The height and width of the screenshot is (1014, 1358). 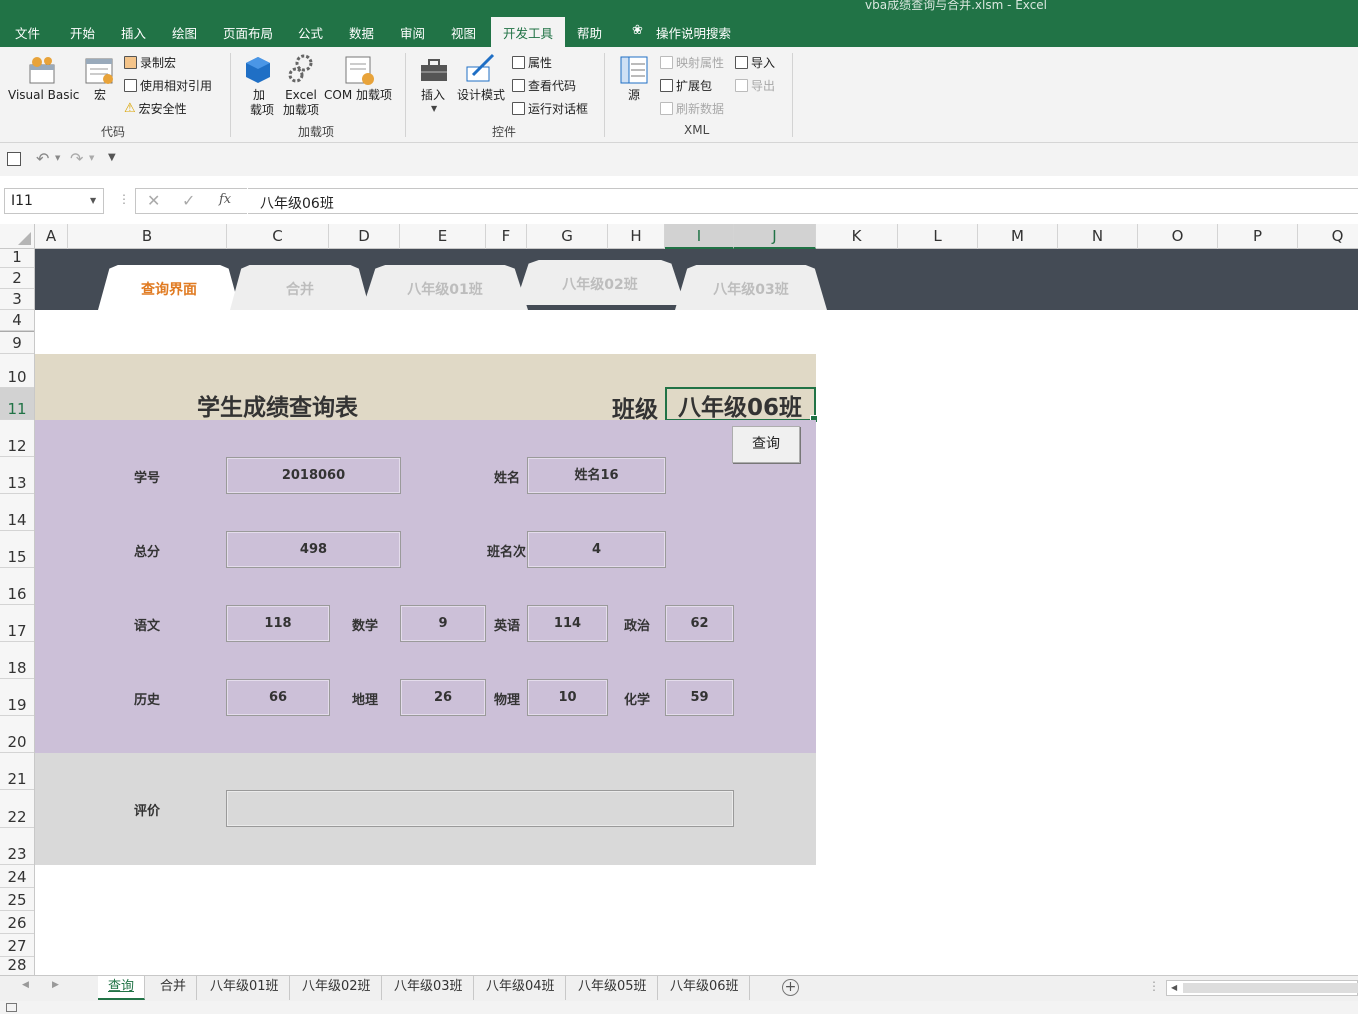 What do you see at coordinates (938, 236) in the screenshot?
I see `column-header: L` at bounding box center [938, 236].